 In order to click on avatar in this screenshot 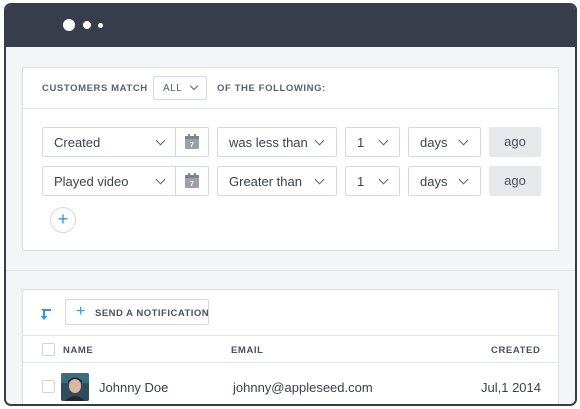, I will do `click(75, 387)`.